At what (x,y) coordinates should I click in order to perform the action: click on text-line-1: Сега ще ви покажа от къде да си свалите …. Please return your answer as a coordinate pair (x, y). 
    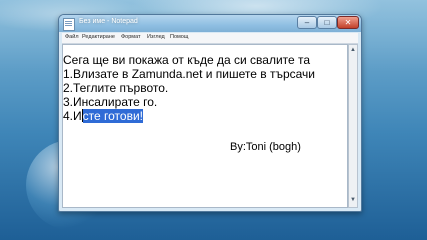
    Looking at the image, I should click on (187, 60).